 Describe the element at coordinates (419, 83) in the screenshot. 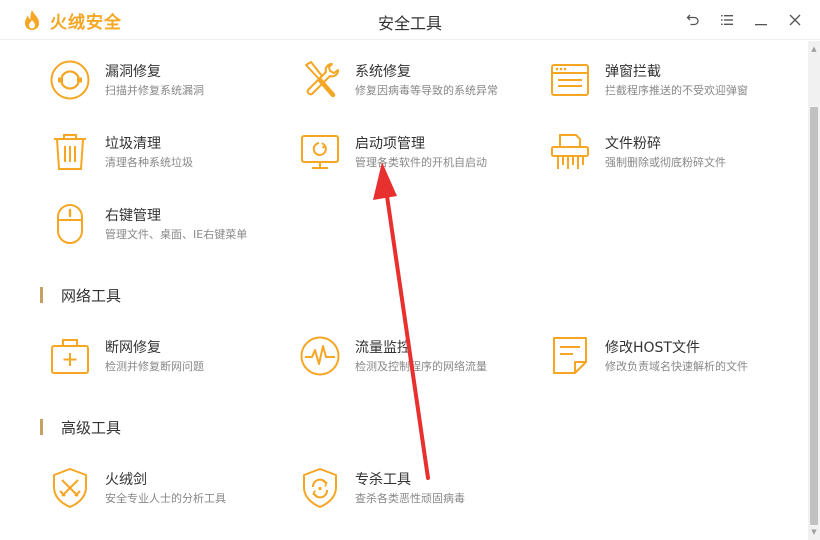

I see `tool-system-repair: 系统修复 修复因病毒等导致的系统异常` at that location.